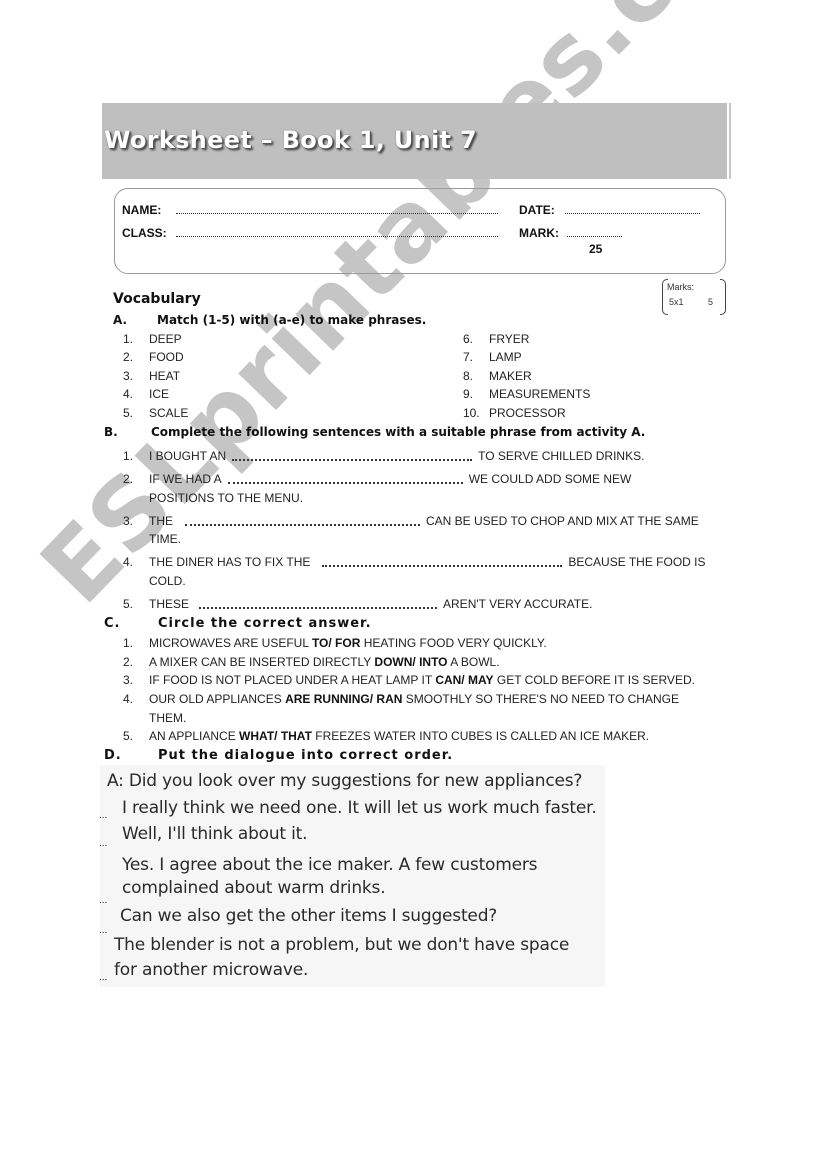 The image size is (826, 1169). What do you see at coordinates (185, 479) in the screenshot?
I see `sentence-start: IF WE HAD A` at bounding box center [185, 479].